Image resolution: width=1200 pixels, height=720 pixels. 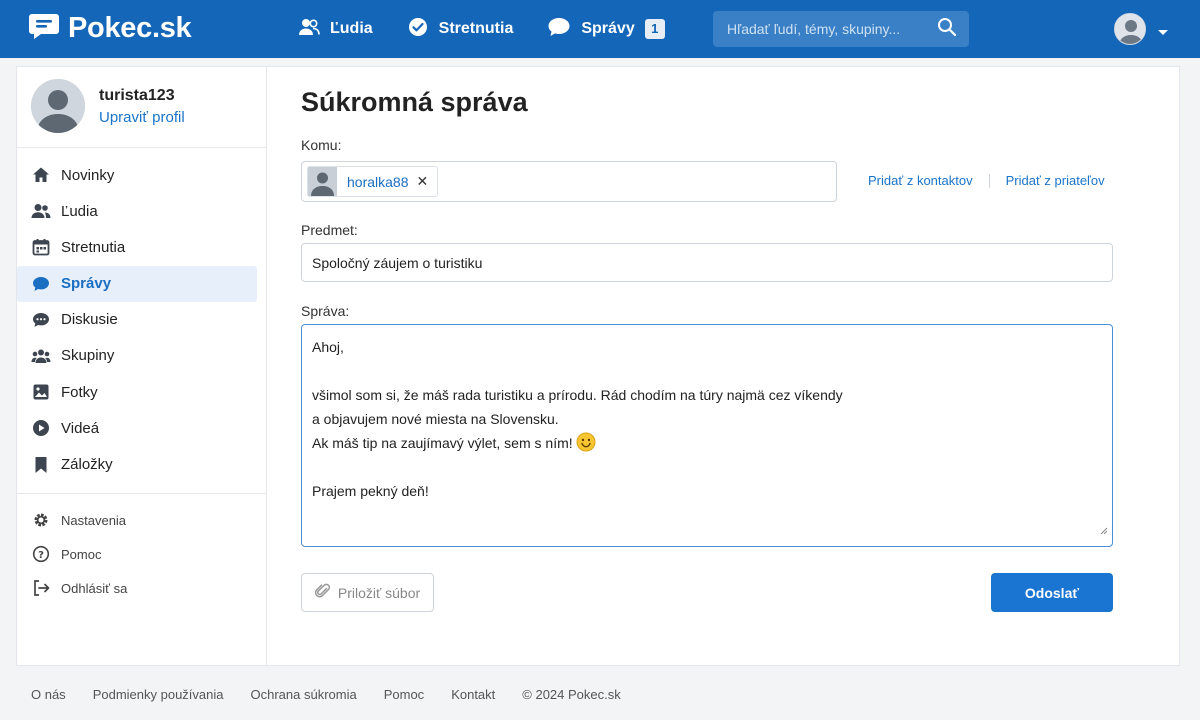 I want to click on chat-bubble-logo-icon, so click(x=44, y=28).